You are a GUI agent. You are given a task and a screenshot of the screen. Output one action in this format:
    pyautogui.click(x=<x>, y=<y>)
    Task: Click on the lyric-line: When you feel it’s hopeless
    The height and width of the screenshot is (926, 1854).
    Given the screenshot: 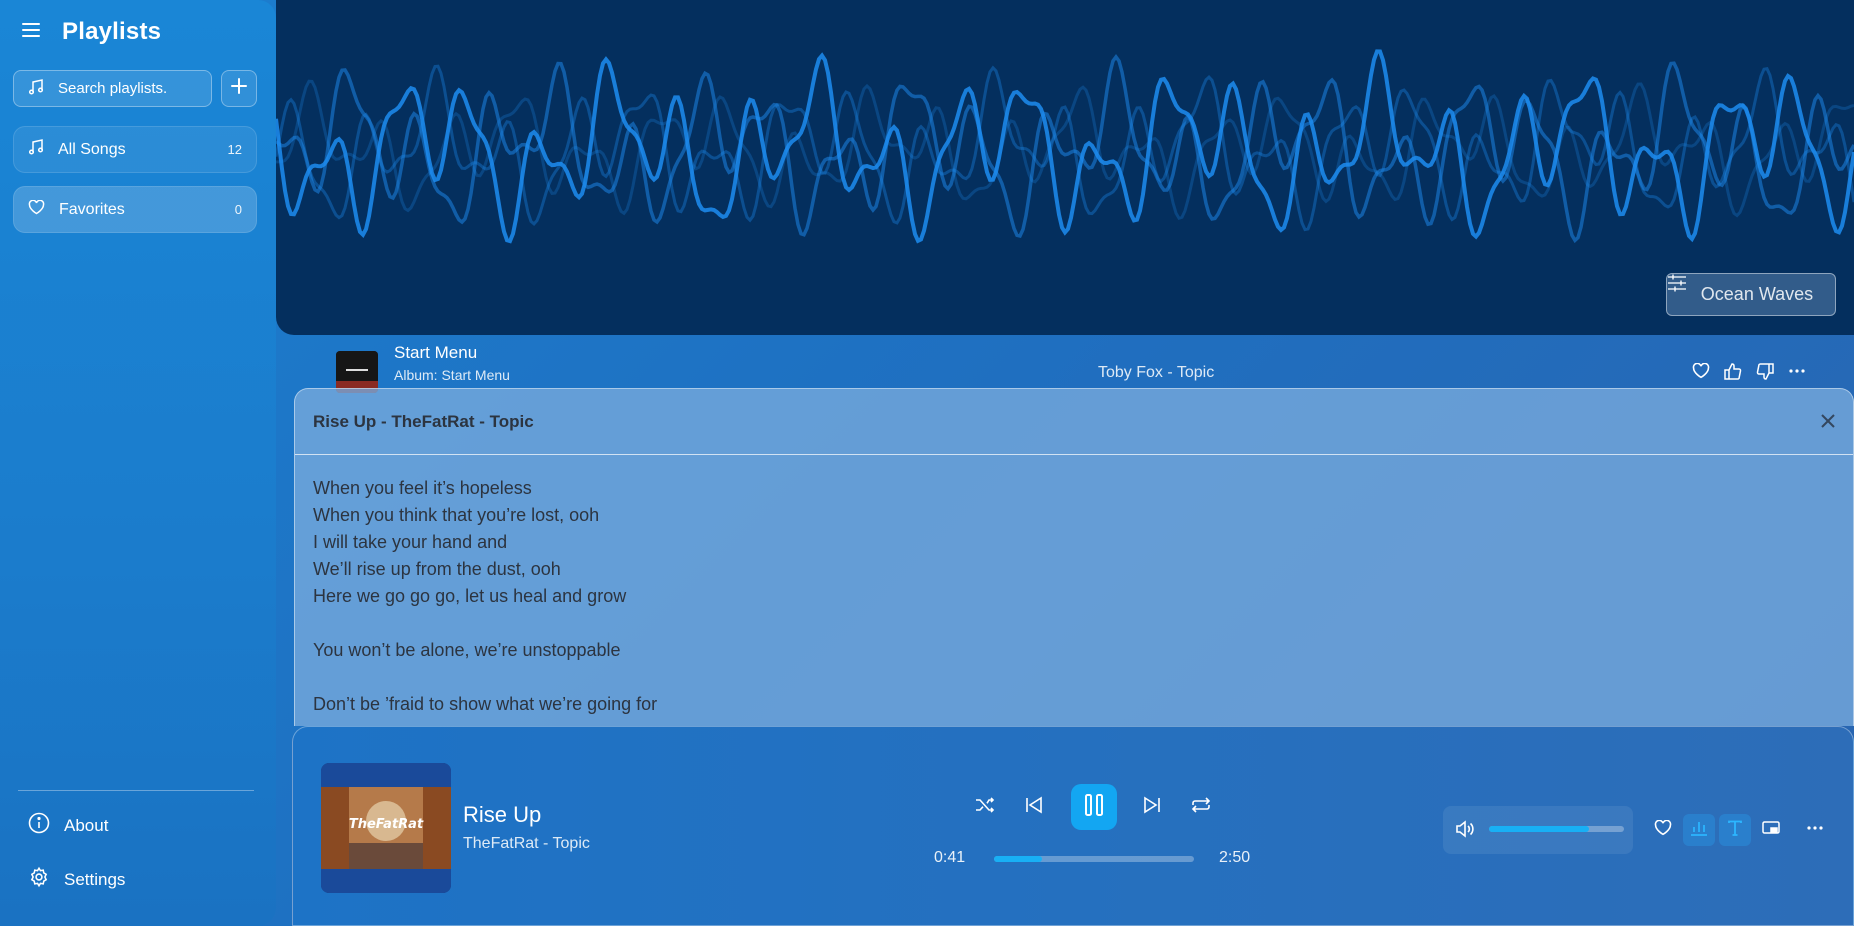 What is the action you would take?
    pyautogui.click(x=422, y=488)
    